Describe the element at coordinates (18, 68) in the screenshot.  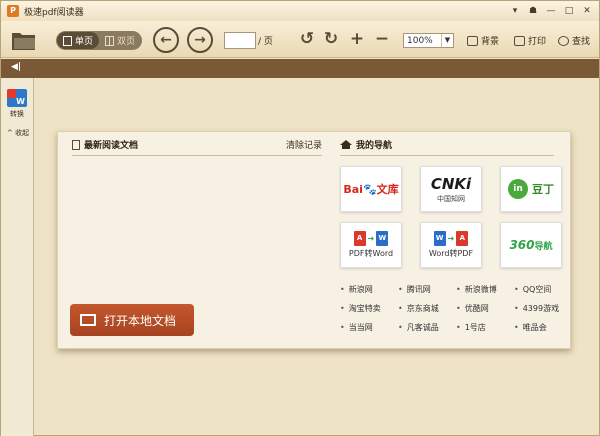
I see `collapse-sidebar-icon: ◀|` at that location.